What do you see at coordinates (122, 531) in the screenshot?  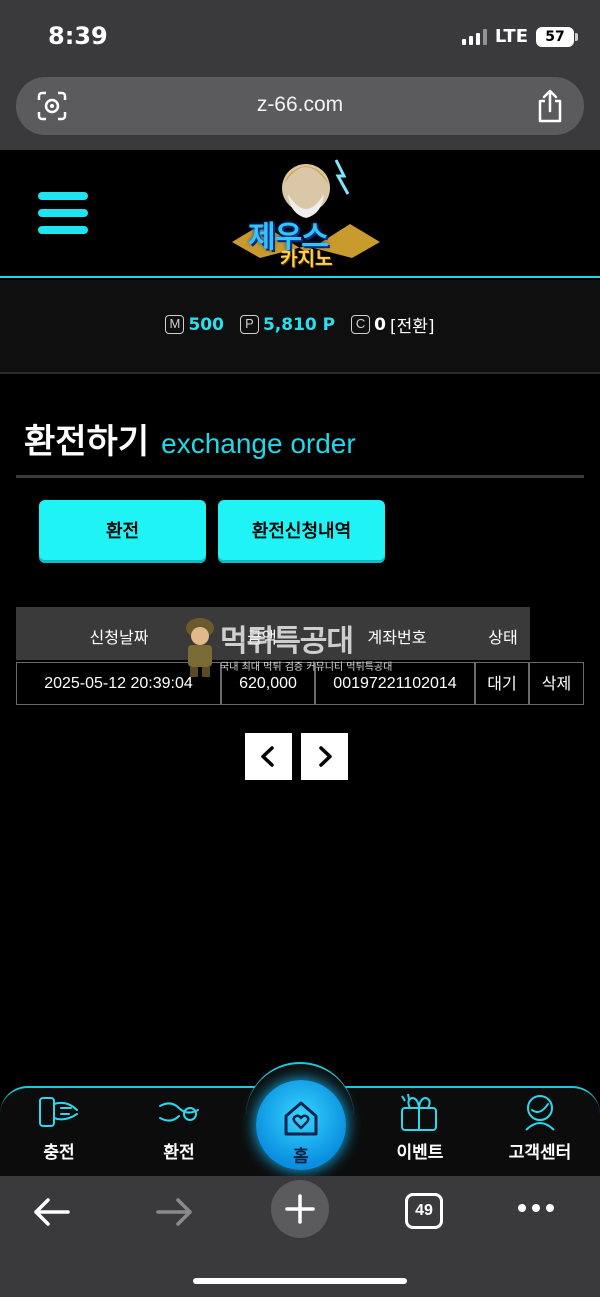 I see `exchange-tab-button: 환전` at bounding box center [122, 531].